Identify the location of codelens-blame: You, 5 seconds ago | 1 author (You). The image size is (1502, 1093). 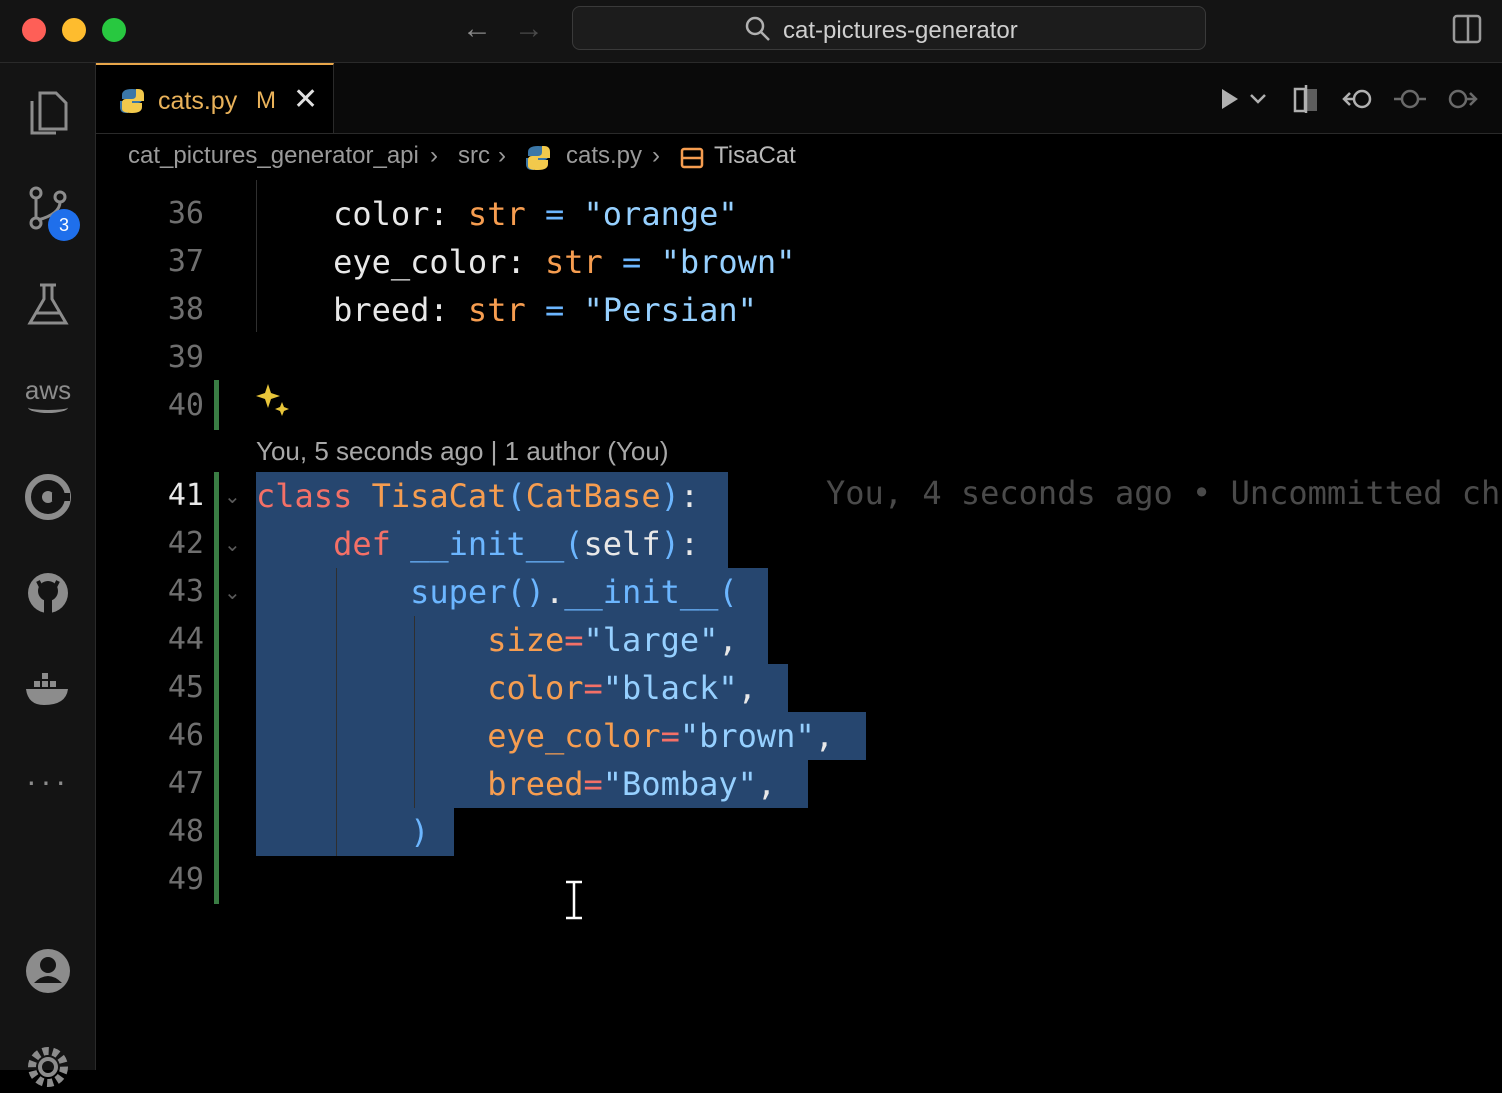
(462, 451).